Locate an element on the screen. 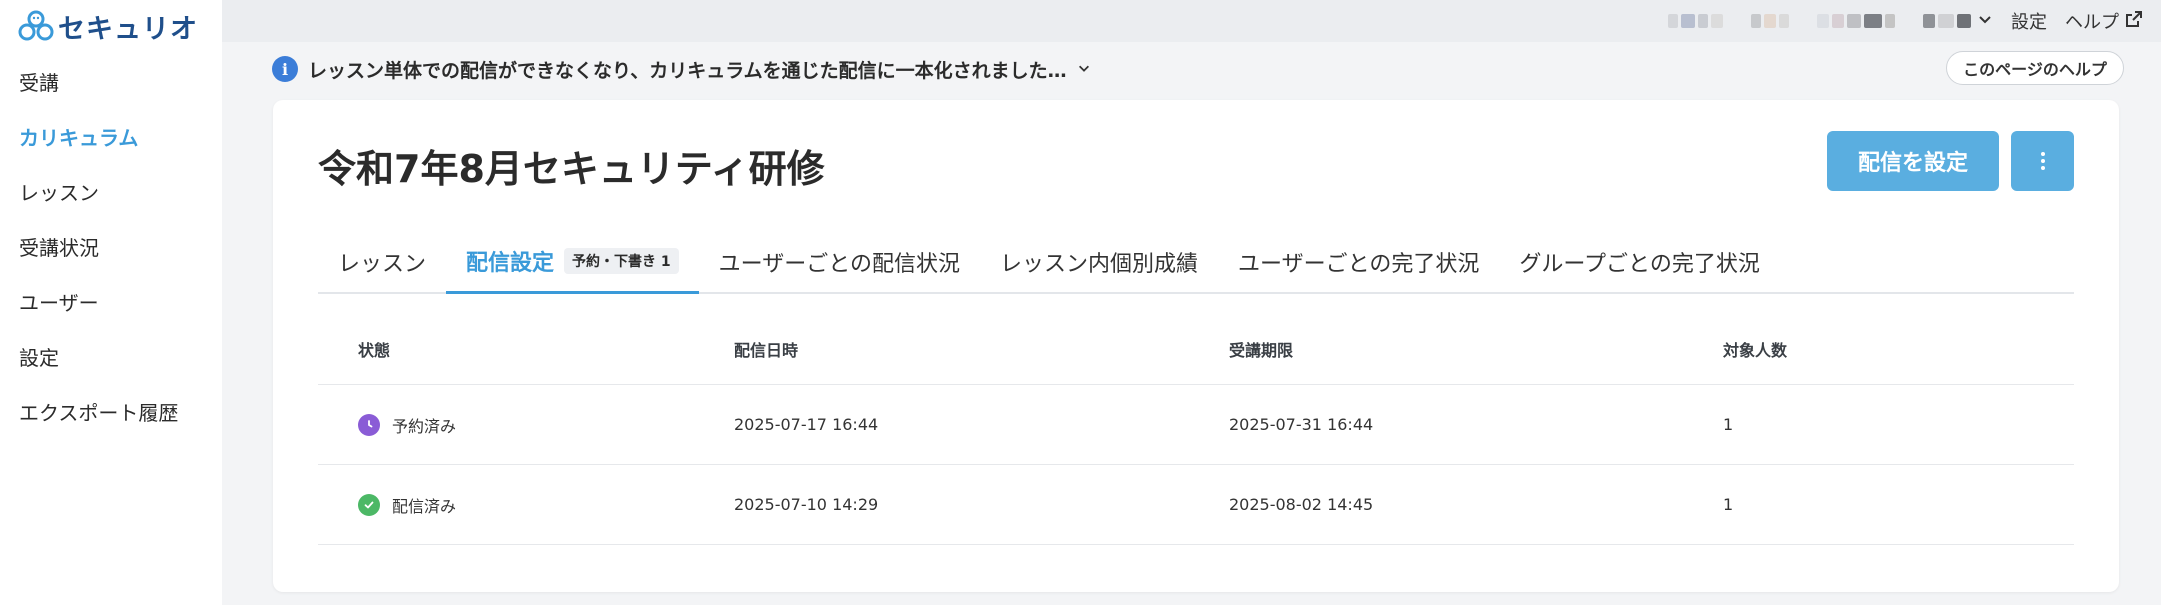  configure-delivery-button: 配信を設定 is located at coordinates (1913, 161).